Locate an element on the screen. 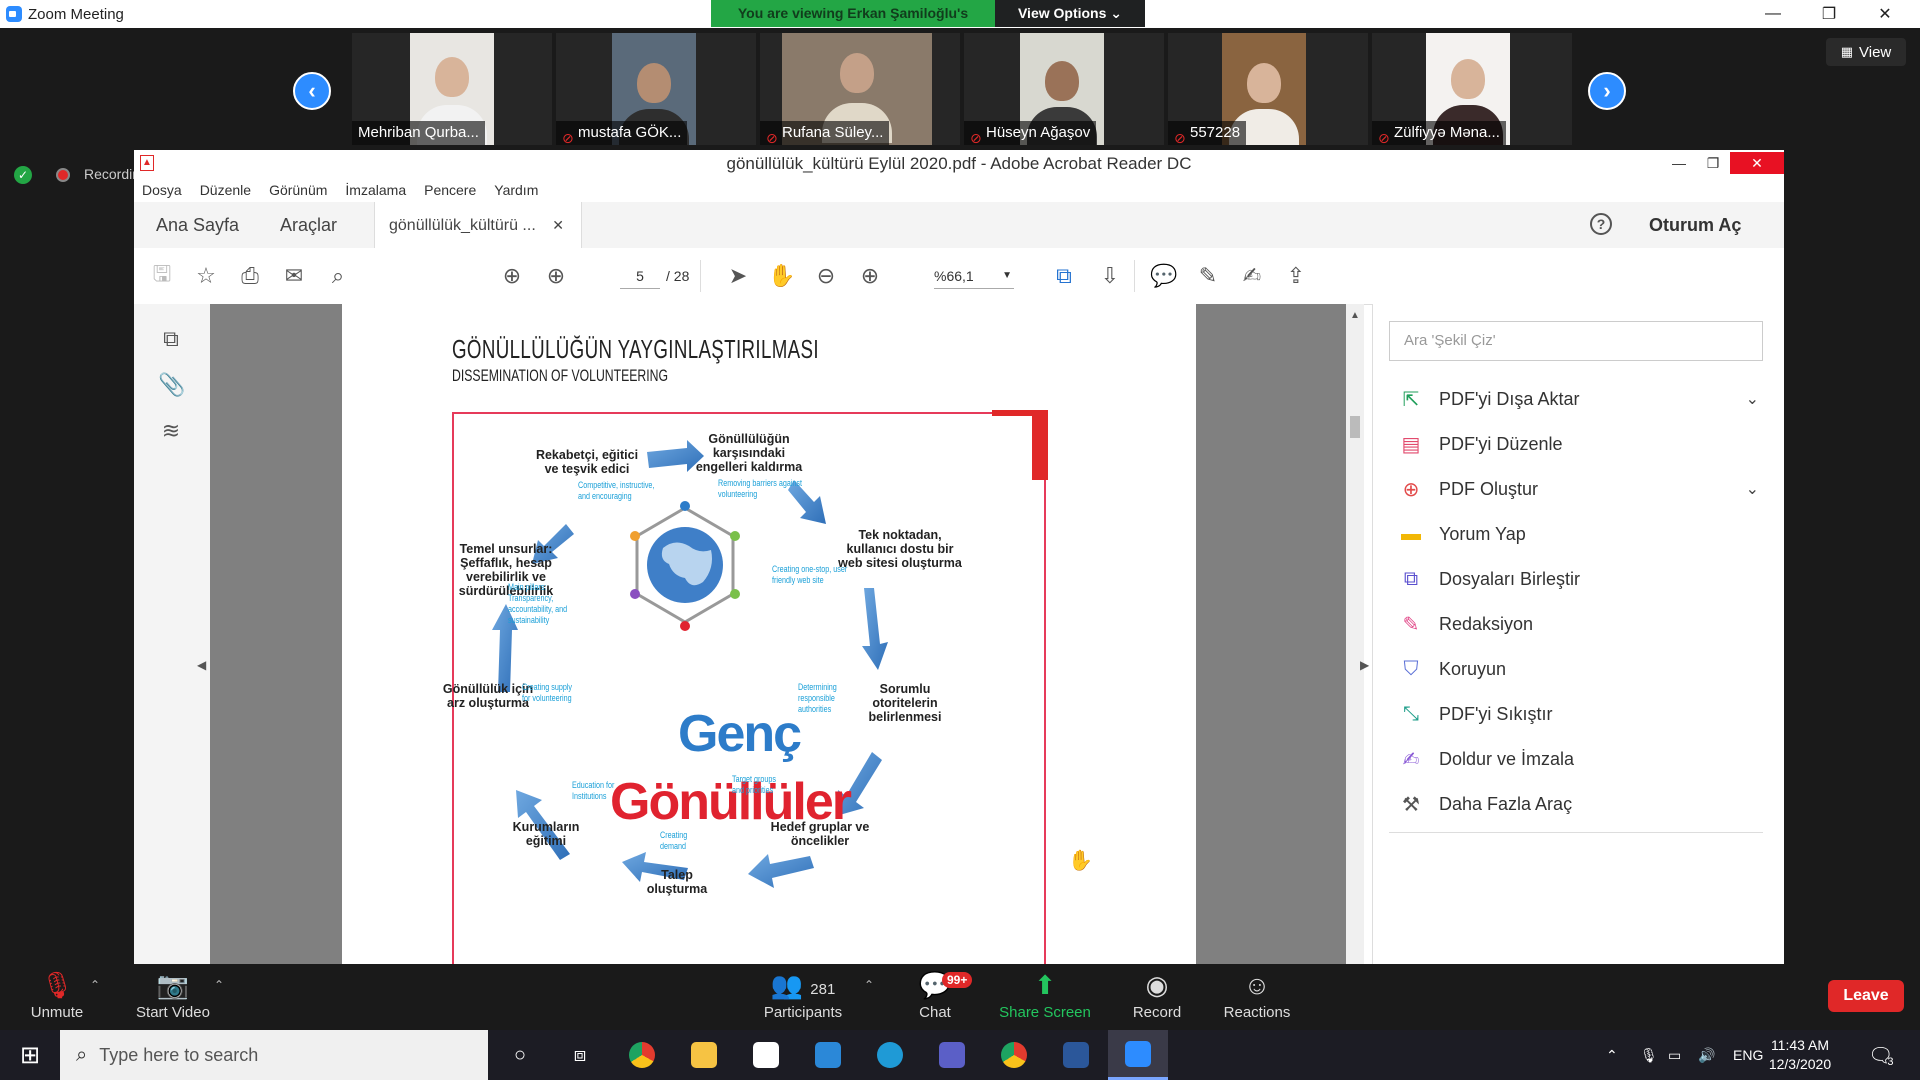 Image resolution: width=1920 pixels, height=1080 pixels. record-button: ◉ Record is located at coordinates (1157, 998).